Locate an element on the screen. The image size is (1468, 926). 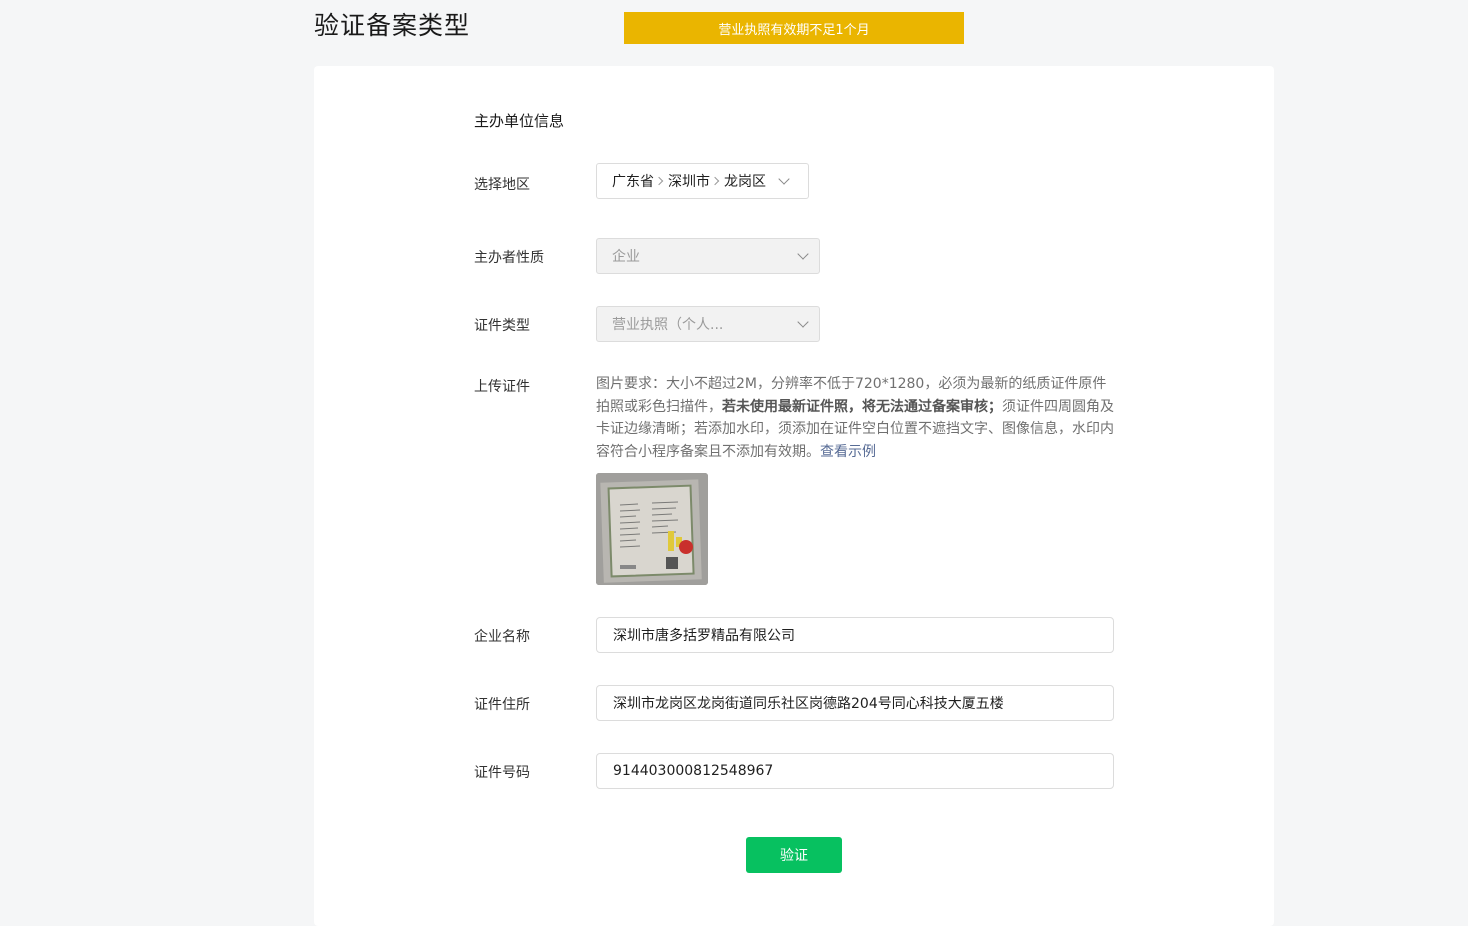
upload-desc-warning: 若未使用最新证件照，将无法通过备案审核； is located at coordinates (862, 406).